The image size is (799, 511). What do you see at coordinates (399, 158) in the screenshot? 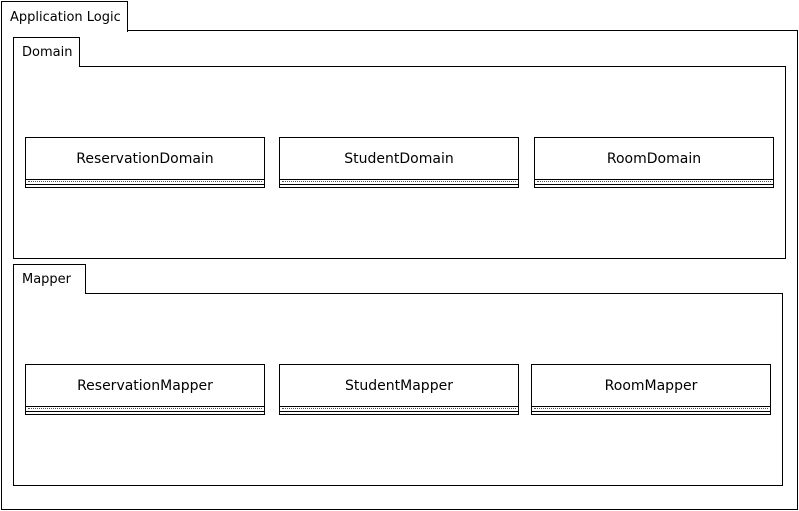
I see `class-name: StudentDomain` at bounding box center [399, 158].